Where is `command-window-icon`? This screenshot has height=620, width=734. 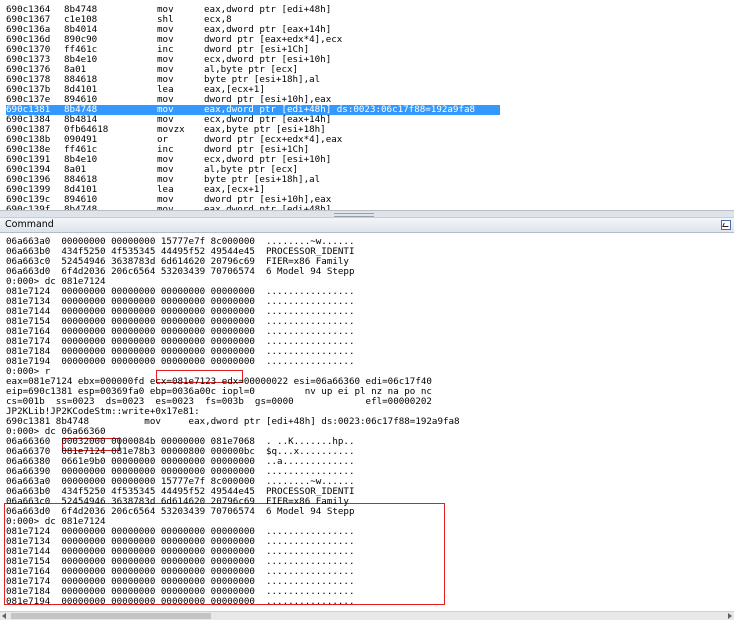
command-window-icon is located at coordinates (726, 225).